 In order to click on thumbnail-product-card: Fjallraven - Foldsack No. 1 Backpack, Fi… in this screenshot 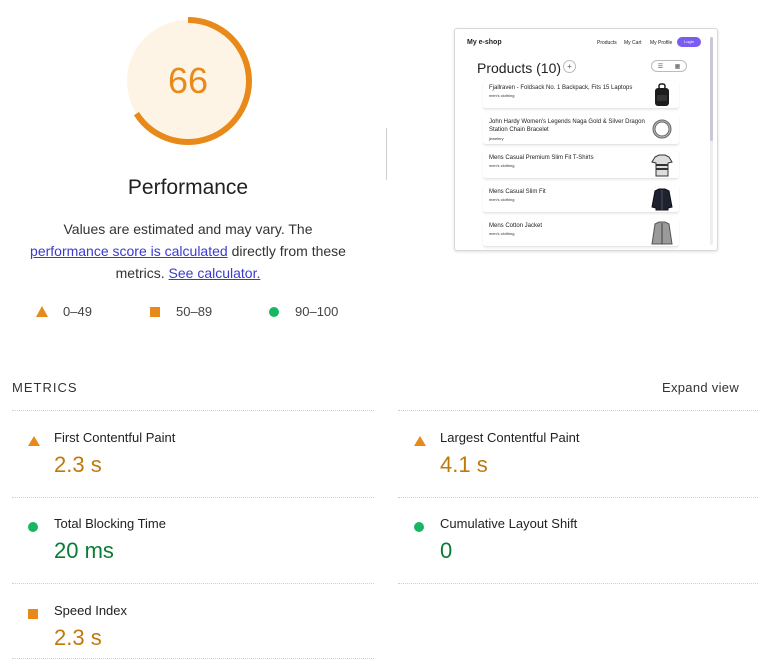, I will do `click(581, 95)`.